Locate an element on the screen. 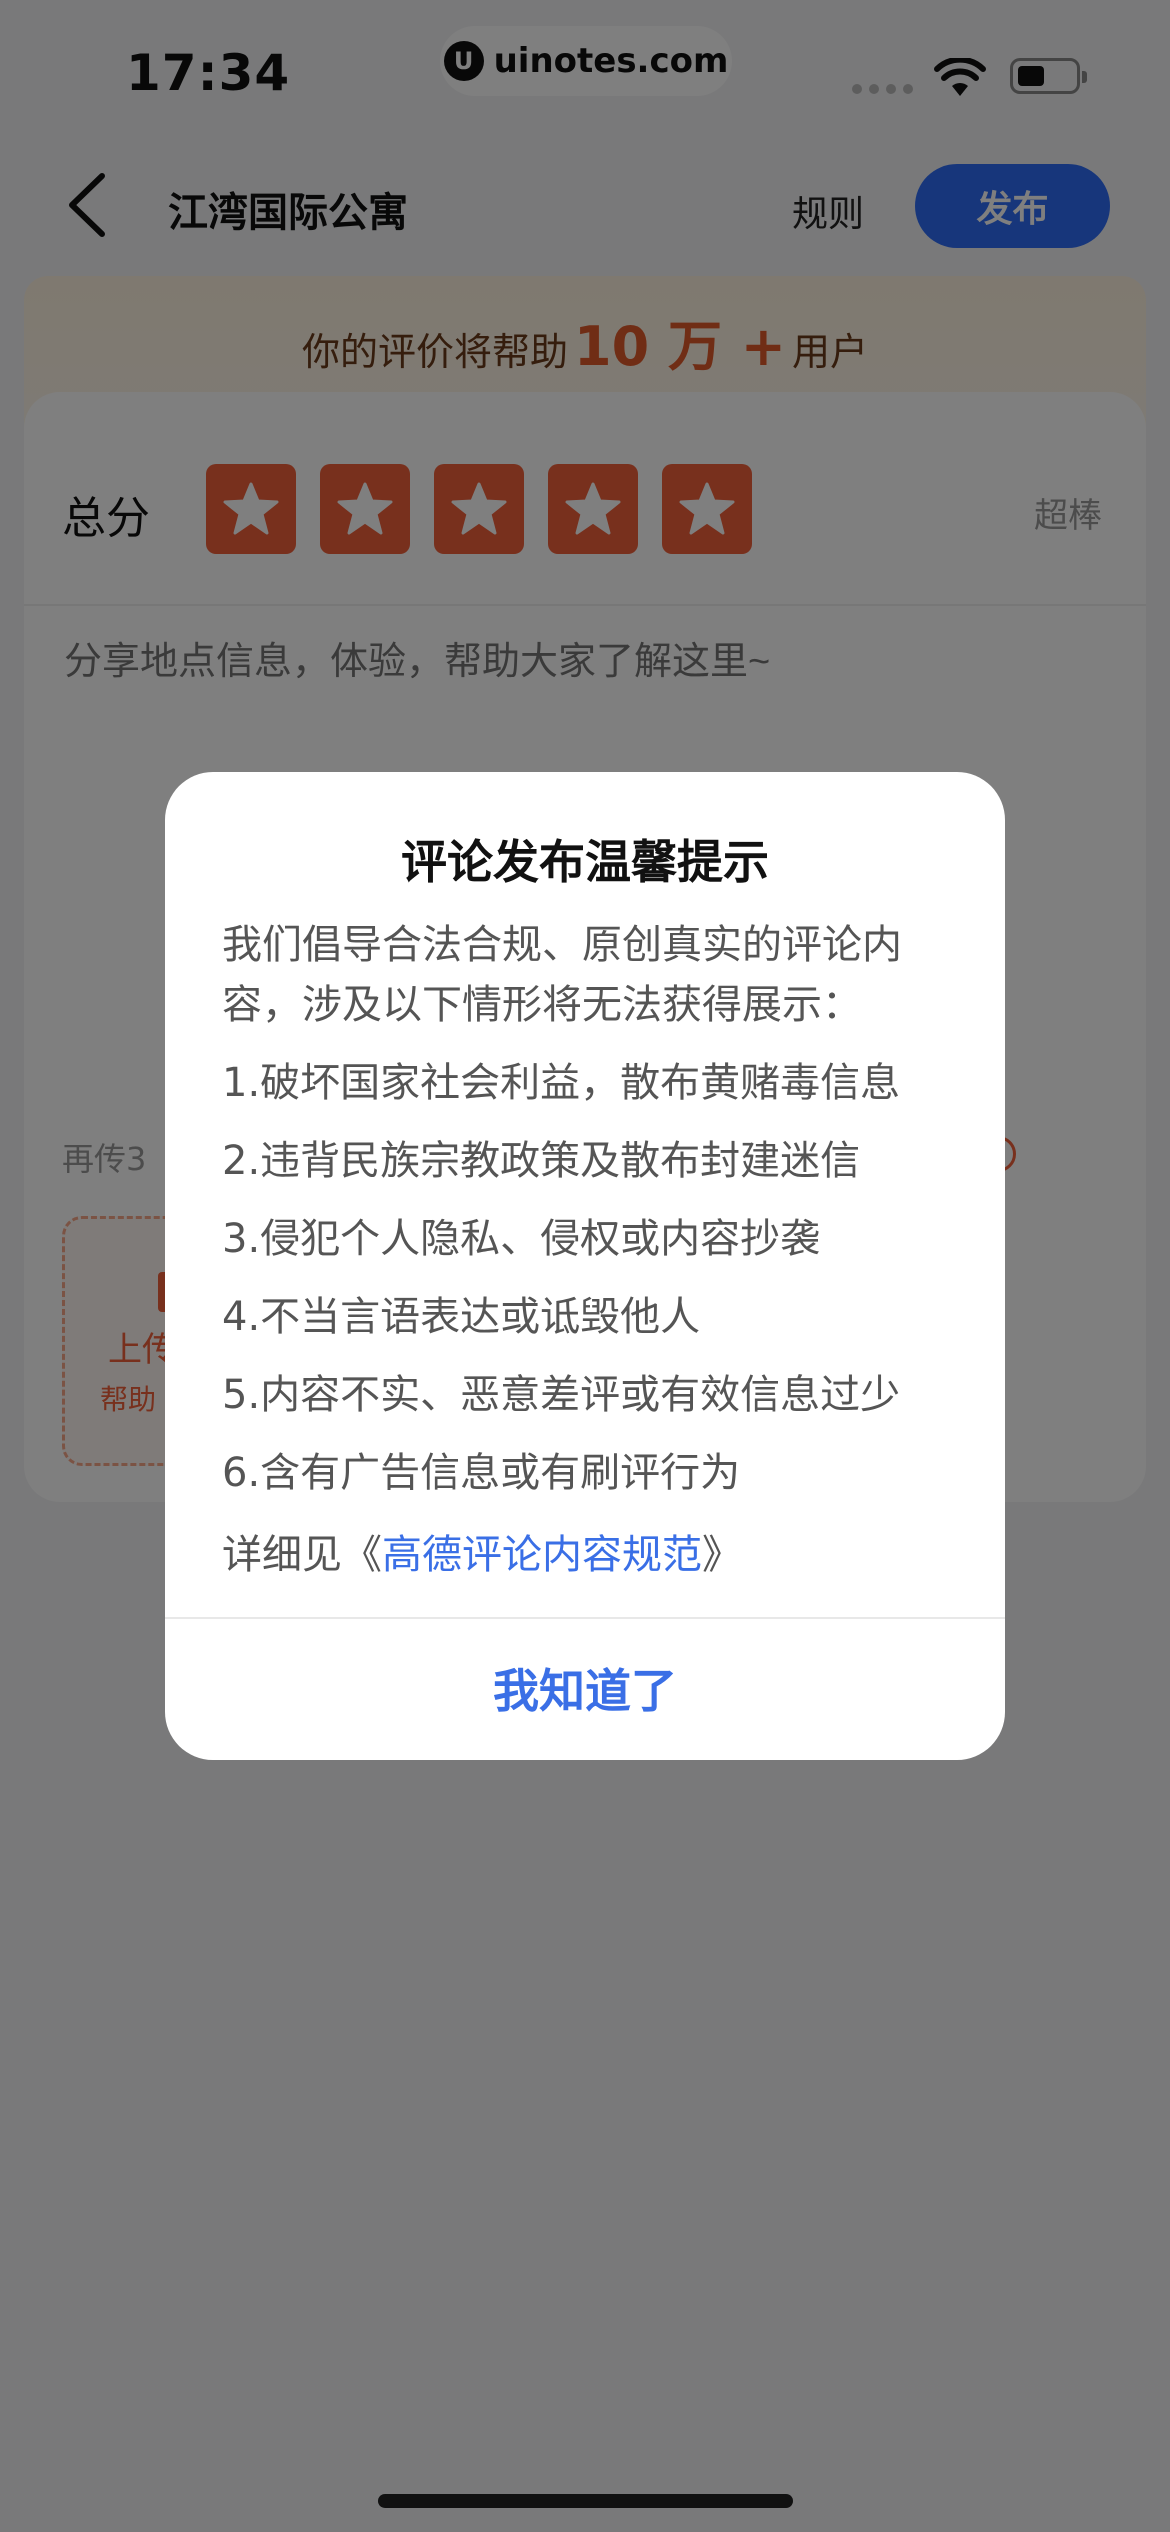 This screenshot has height=2532, width=1170. rule-item: 3.侵犯个人隐私、侵权或内容抄袭 is located at coordinates (521, 1239).